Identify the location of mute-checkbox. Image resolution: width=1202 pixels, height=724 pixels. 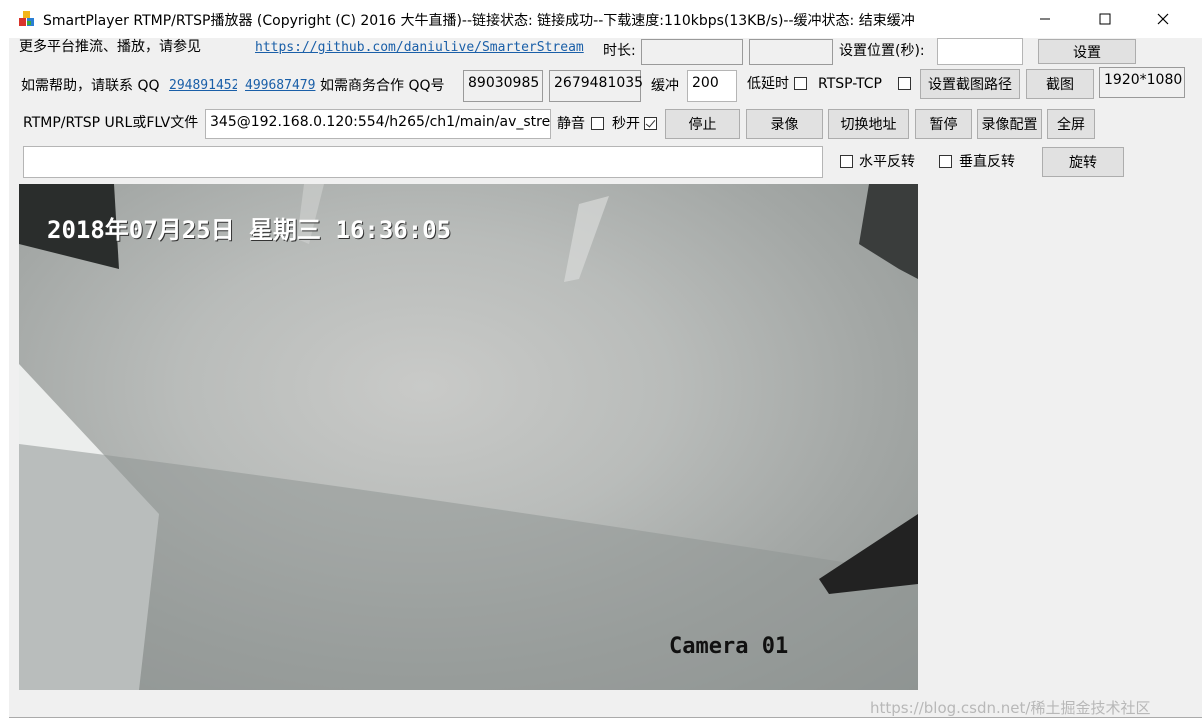
(597, 123).